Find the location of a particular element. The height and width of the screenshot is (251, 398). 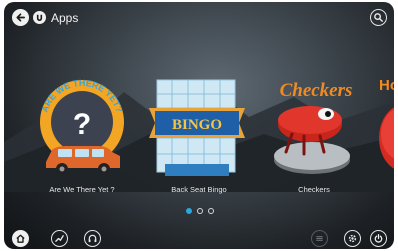

checkers-artwork: Checkers is located at coordinates (313, 127).